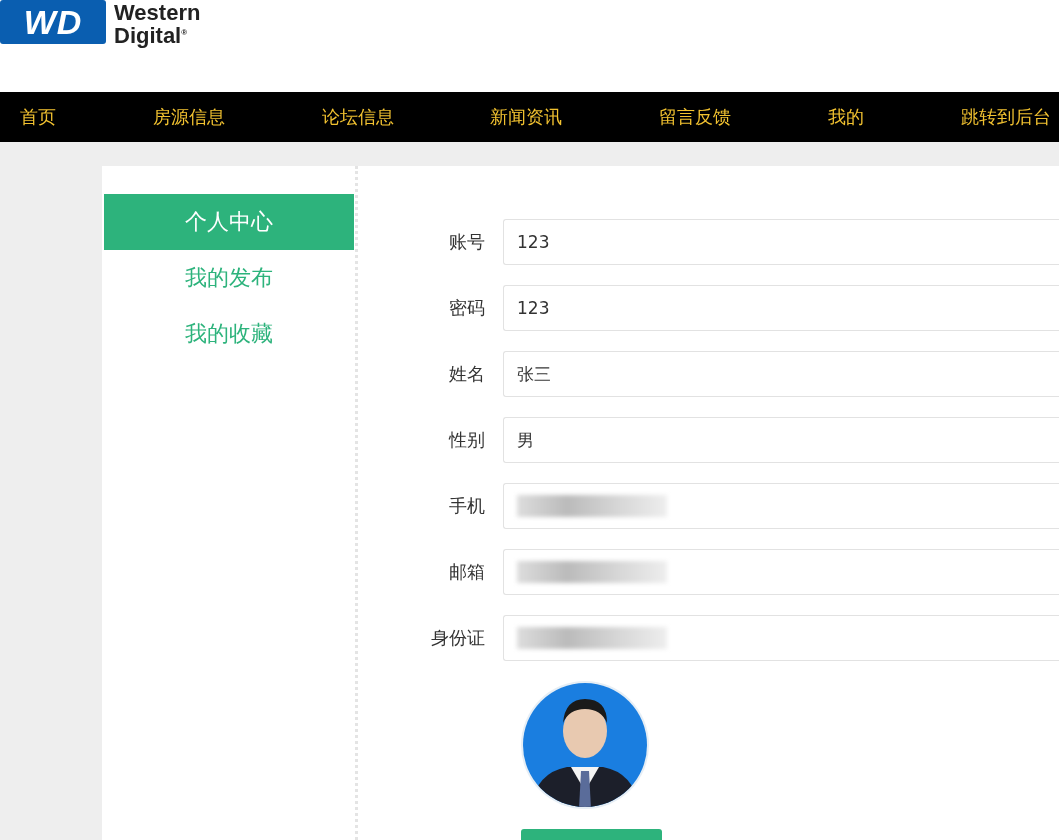  Describe the element at coordinates (38, 117) in the screenshot. I see `nav-link: 首页` at that location.